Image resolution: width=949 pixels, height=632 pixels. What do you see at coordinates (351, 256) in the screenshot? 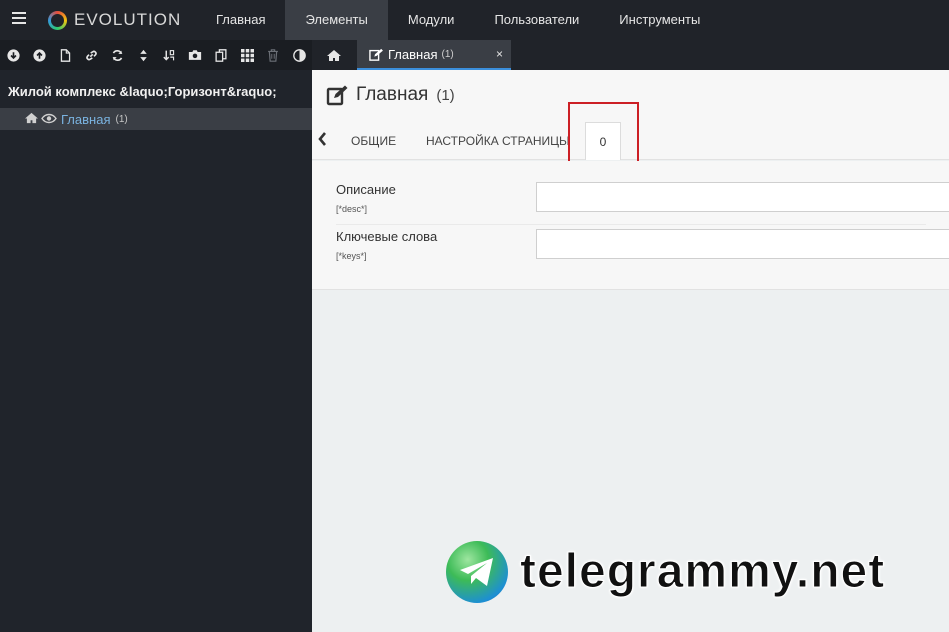
I see `field-tv-keywords: [*keys*]` at bounding box center [351, 256].